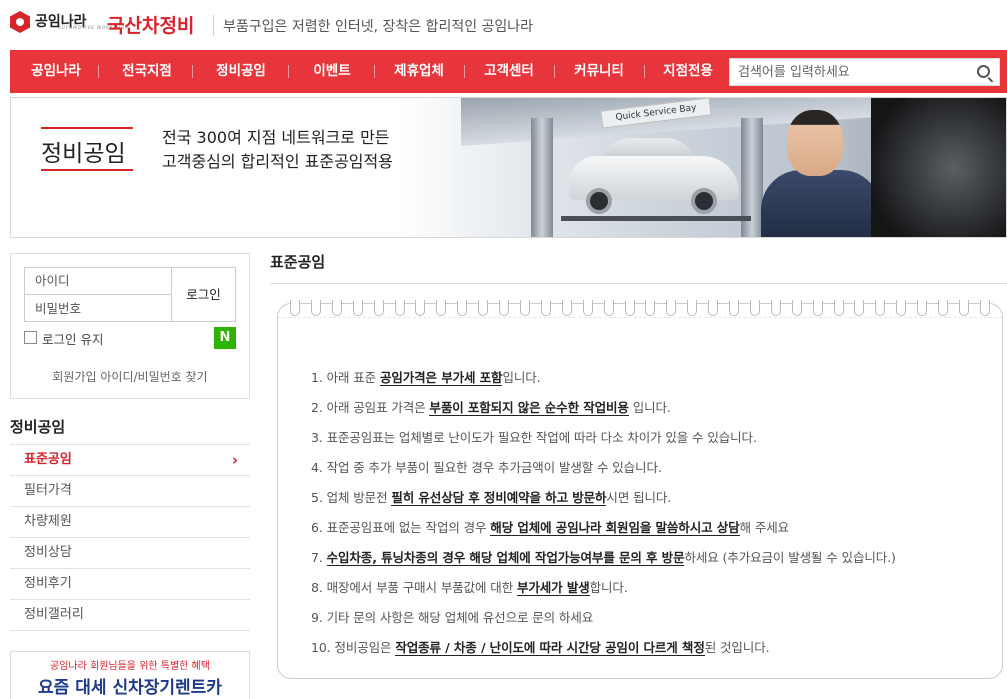 Image resolution: width=1007 pixels, height=699 pixels. I want to click on notice-item: 9. 기타 문의 사항은 해당 업체에 유선으로 문의 하세요, so click(452, 617).